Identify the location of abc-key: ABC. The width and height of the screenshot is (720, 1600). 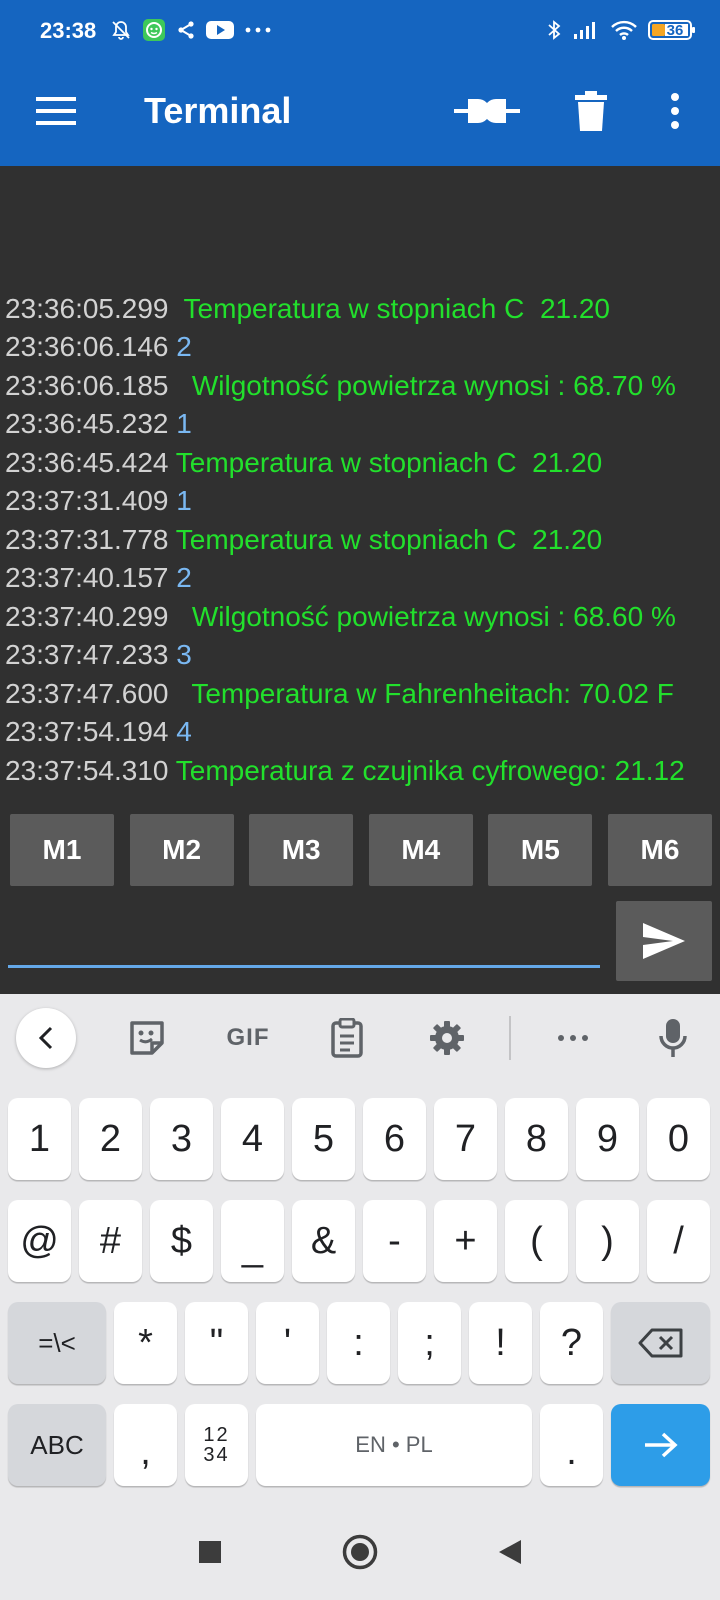
(57, 1445).